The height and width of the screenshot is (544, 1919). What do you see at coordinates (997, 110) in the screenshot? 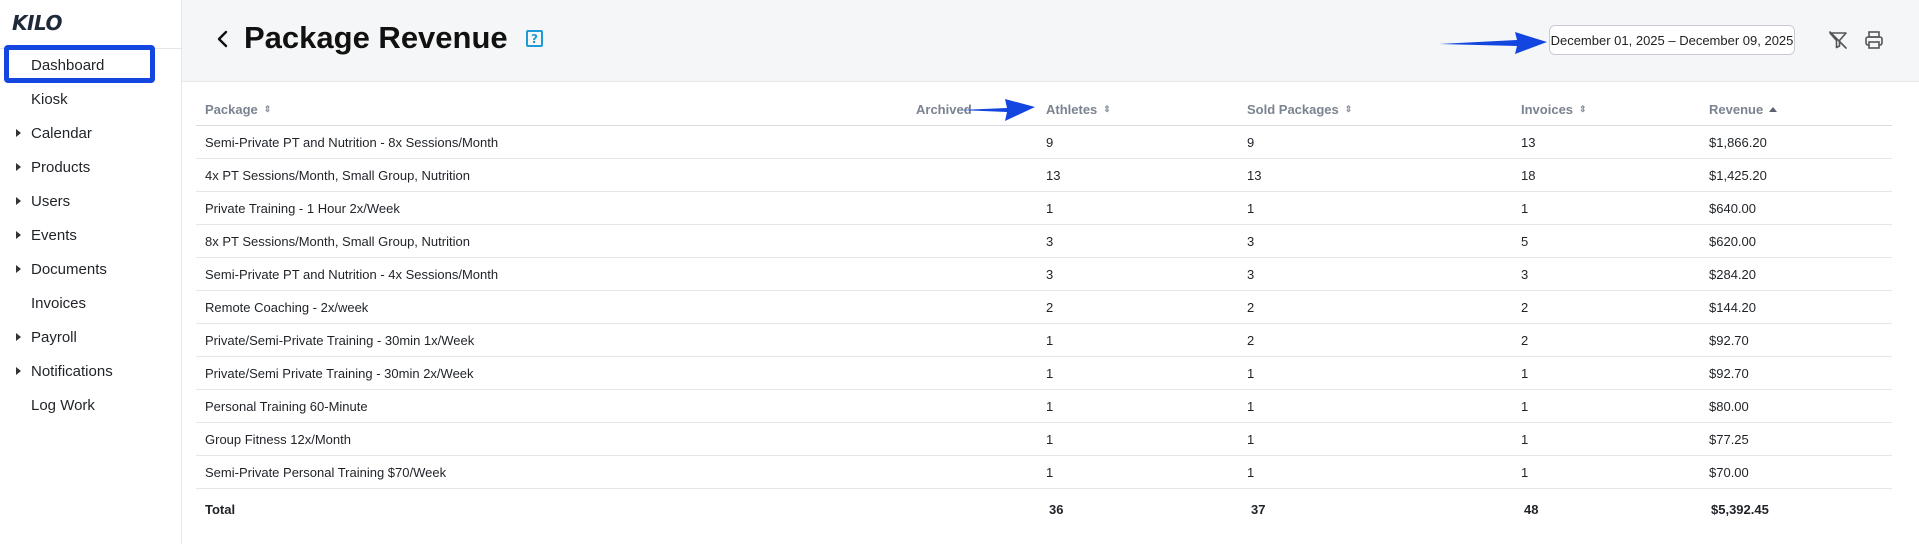
I see `annotation-arrow-athletes` at bounding box center [997, 110].